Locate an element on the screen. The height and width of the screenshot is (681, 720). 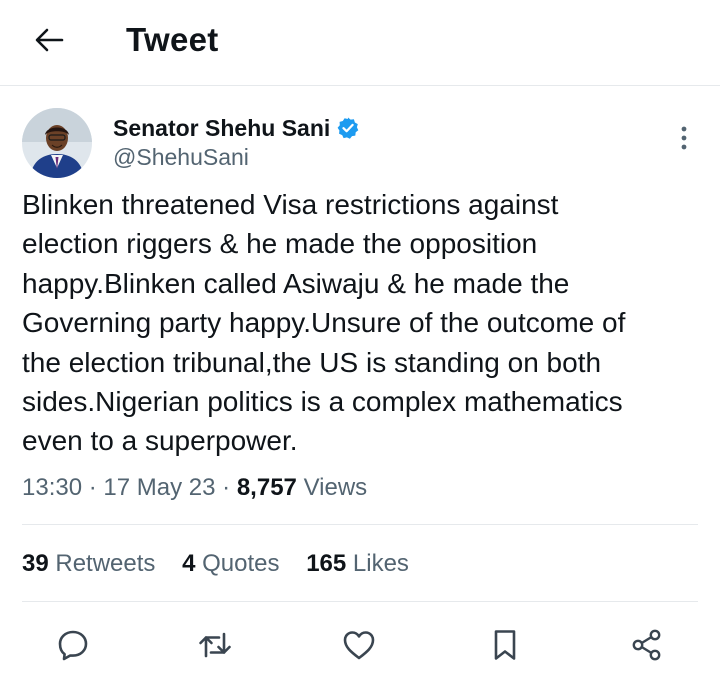
bookmark-button is located at coordinates (505, 645).